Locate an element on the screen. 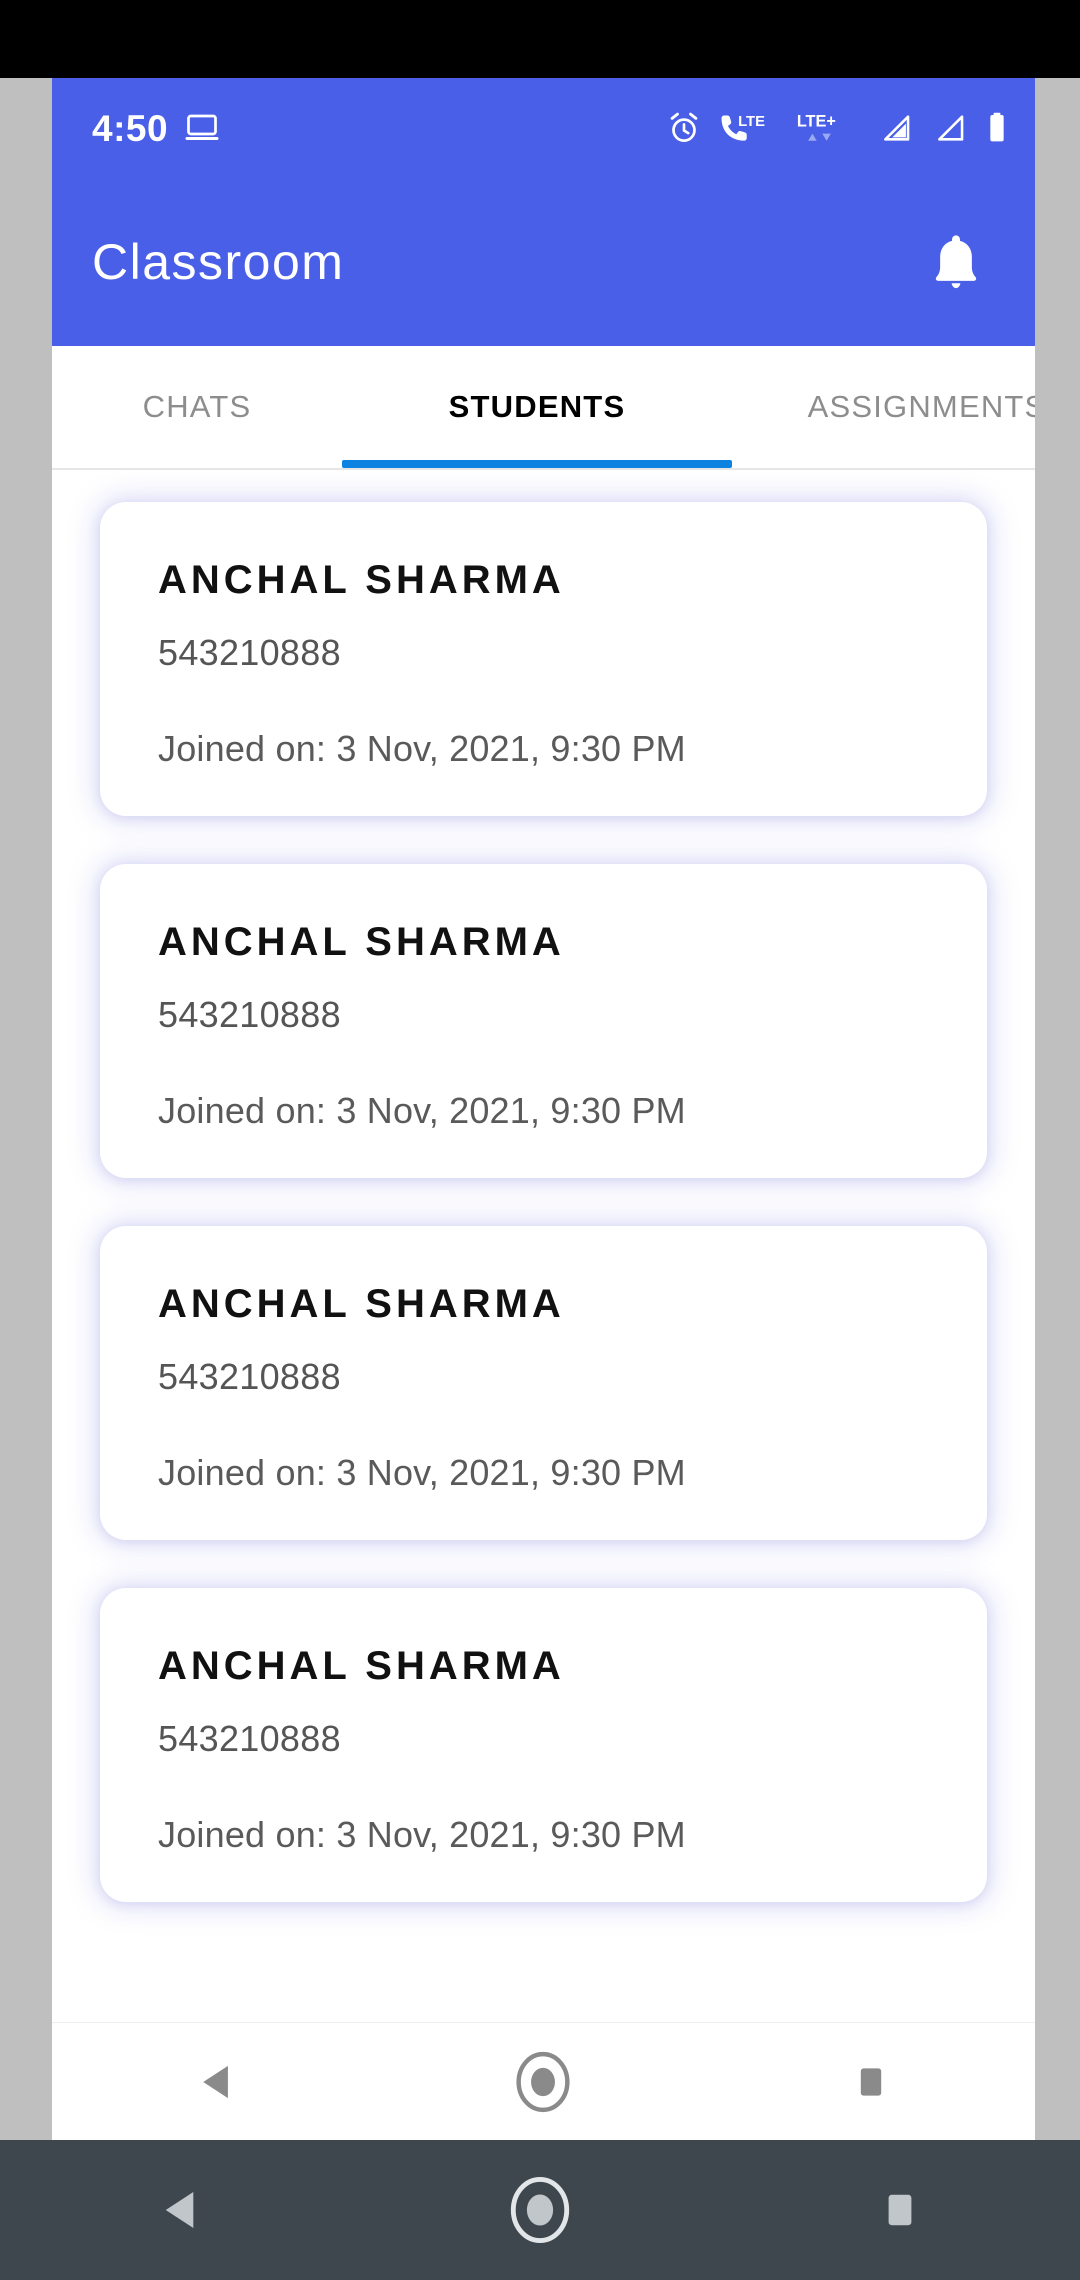 The width and height of the screenshot is (1080, 2280). tab-assignments: ASSIGNMENTS is located at coordinates (883, 407).